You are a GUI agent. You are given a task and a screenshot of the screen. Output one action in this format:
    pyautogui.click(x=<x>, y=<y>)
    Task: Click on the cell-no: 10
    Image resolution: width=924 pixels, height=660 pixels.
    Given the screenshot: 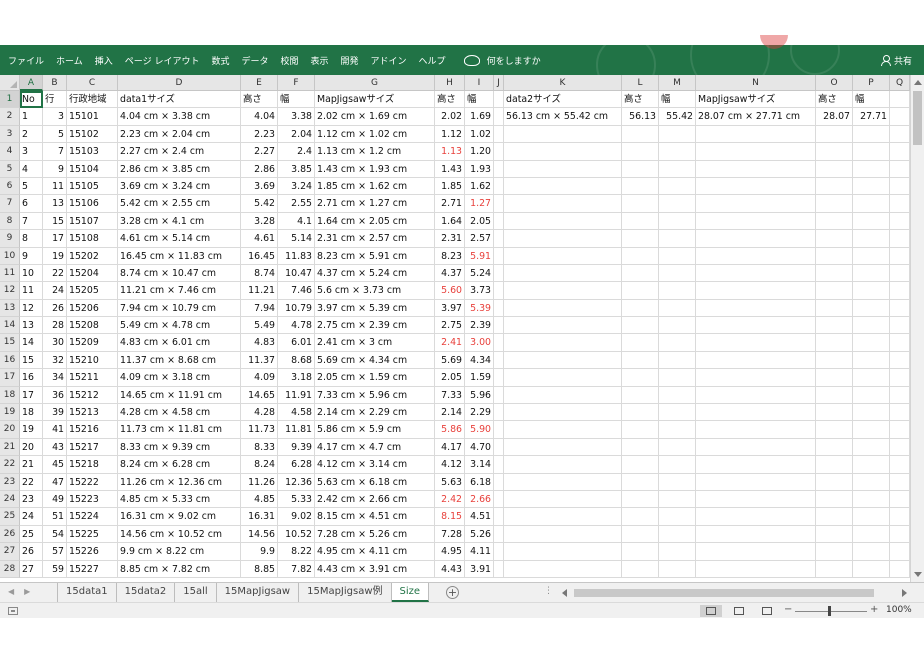 What is the action you would take?
    pyautogui.click(x=31, y=273)
    